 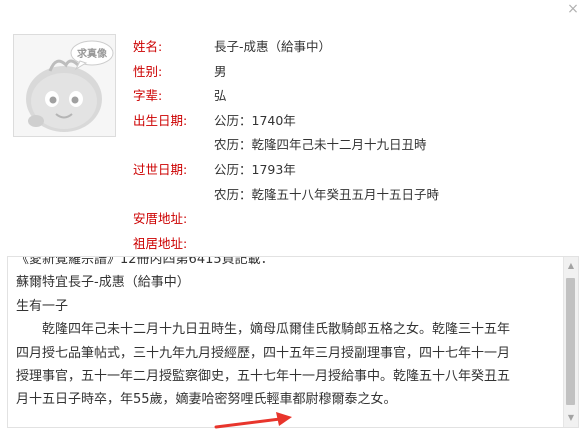 I want to click on scroll-up-icon: ▲, so click(x=571, y=266).